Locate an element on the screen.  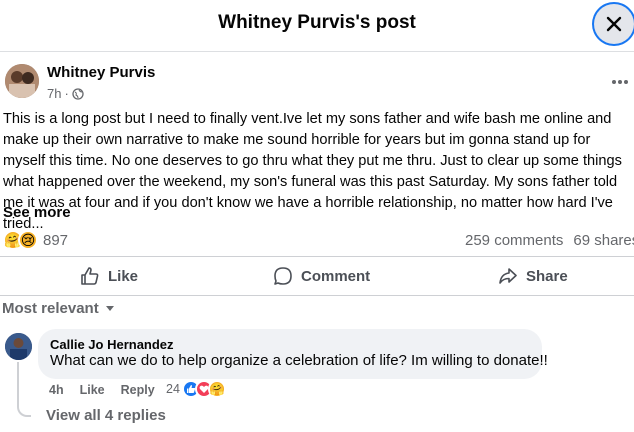
reaction-count: 897 is located at coordinates (56, 240).